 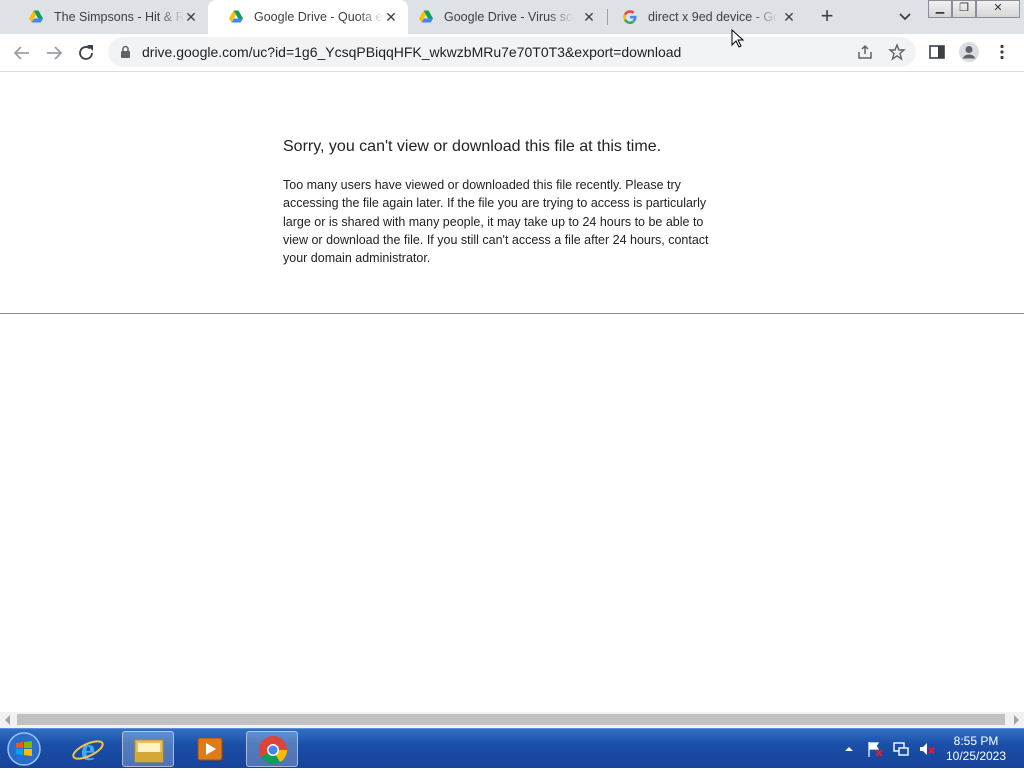 What do you see at coordinates (512, 748) in the screenshot?
I see `windows-taskbar: e 8:55 PM 10/25/2023` at bounding box center [512, 748].